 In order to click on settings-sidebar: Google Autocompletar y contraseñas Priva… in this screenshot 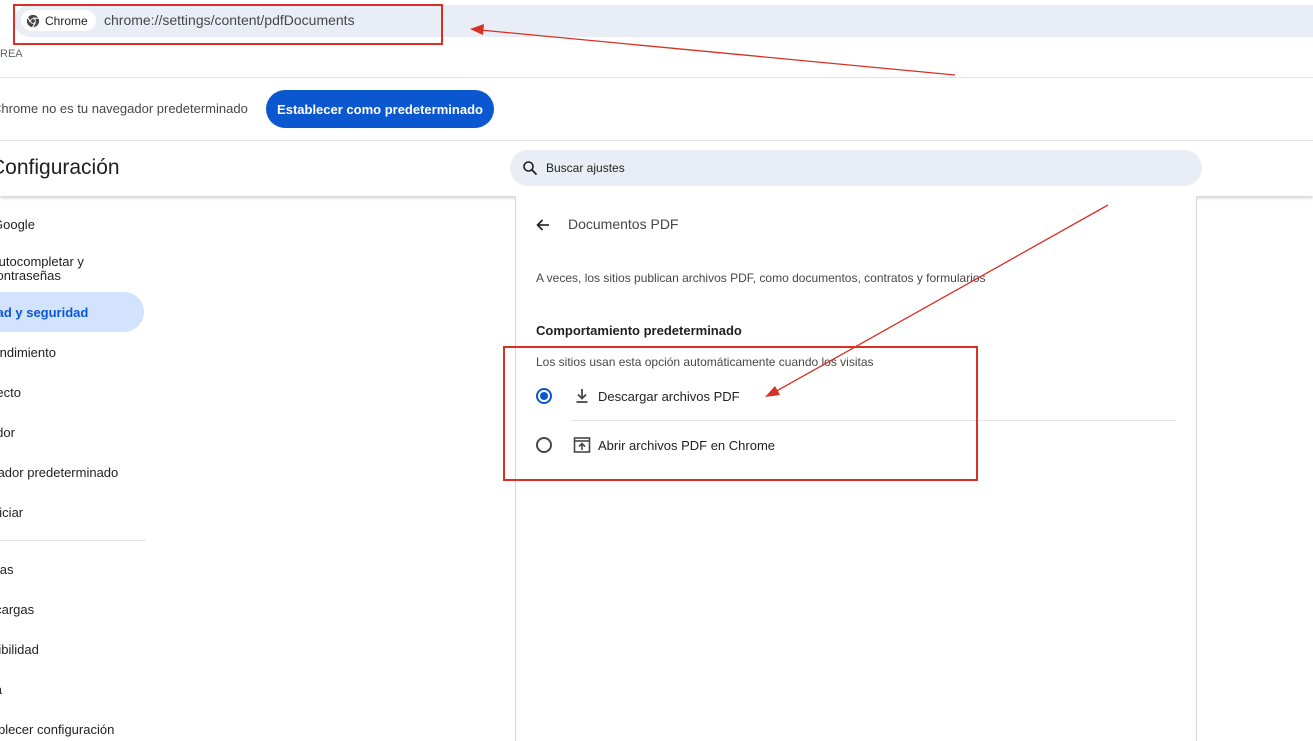, I will do `click(75, 468)`.